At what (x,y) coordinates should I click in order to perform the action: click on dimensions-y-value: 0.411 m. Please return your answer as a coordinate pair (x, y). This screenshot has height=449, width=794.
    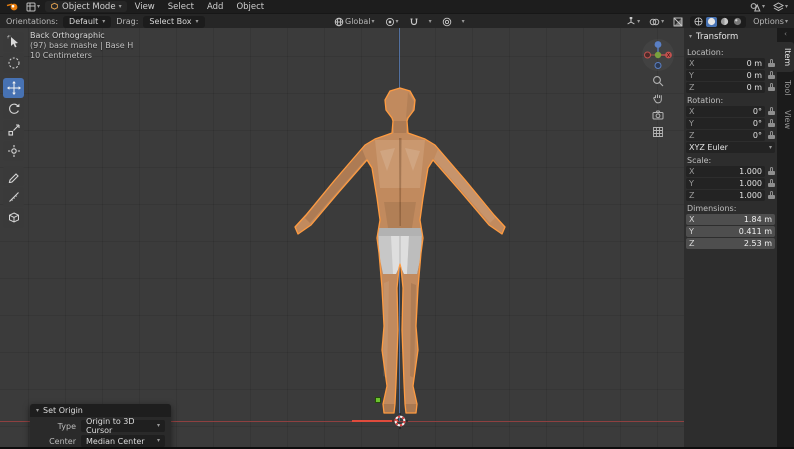
    Looking at the image, I should click on (755, 231).